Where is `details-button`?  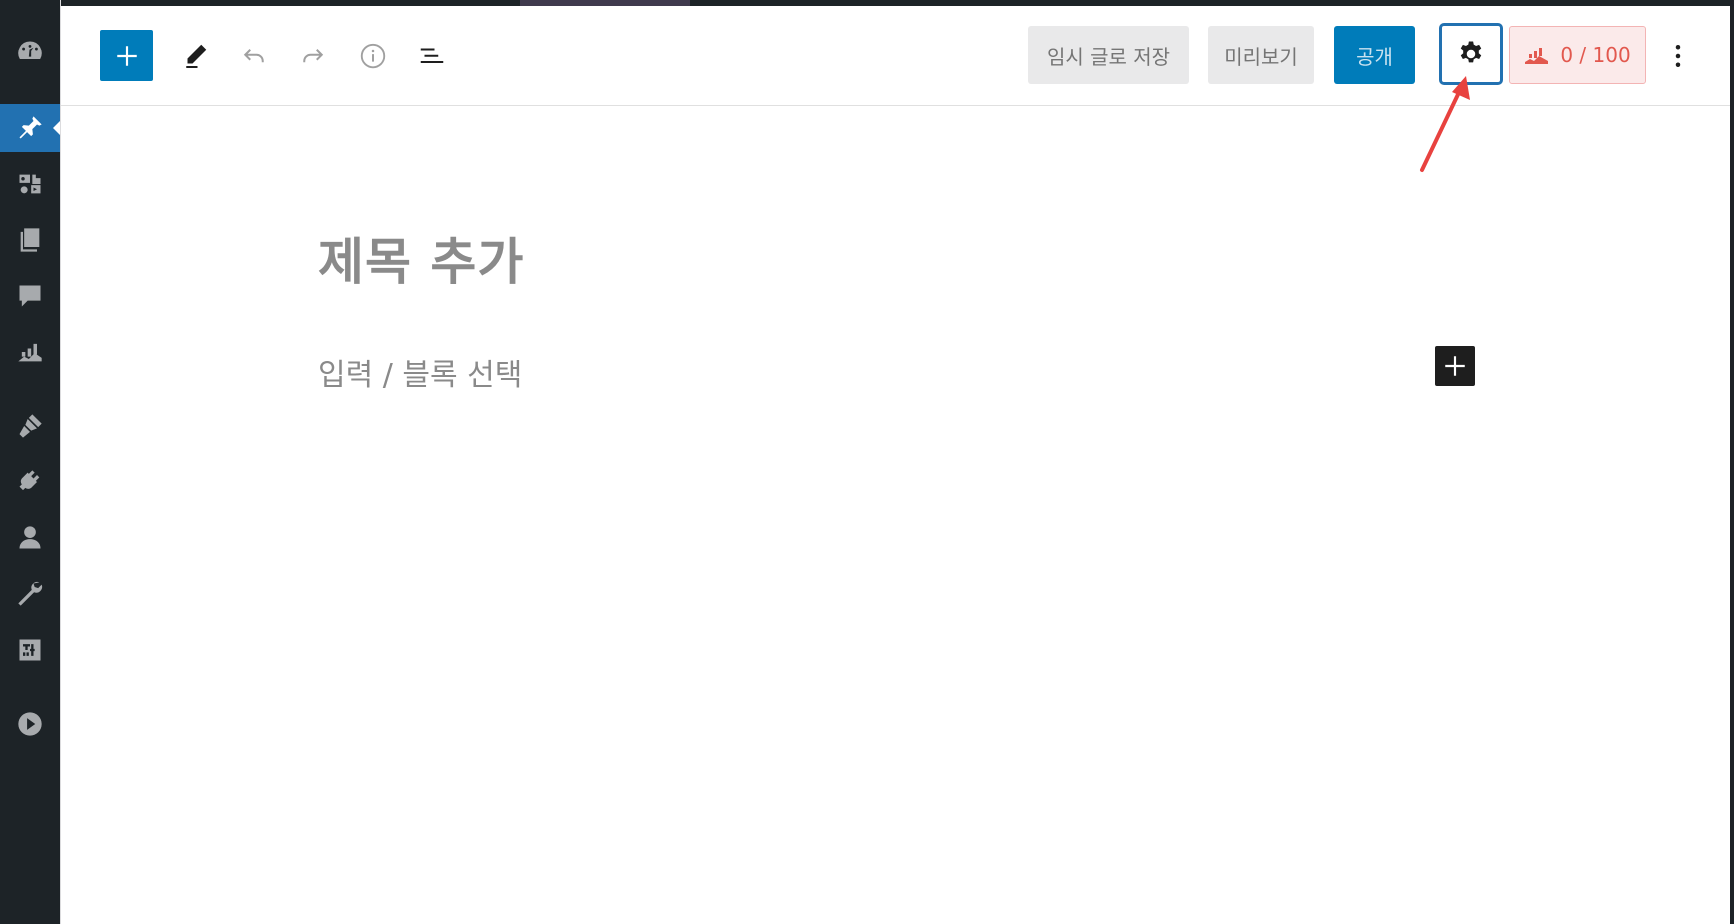
details-button is located at coordinates (373, 56).